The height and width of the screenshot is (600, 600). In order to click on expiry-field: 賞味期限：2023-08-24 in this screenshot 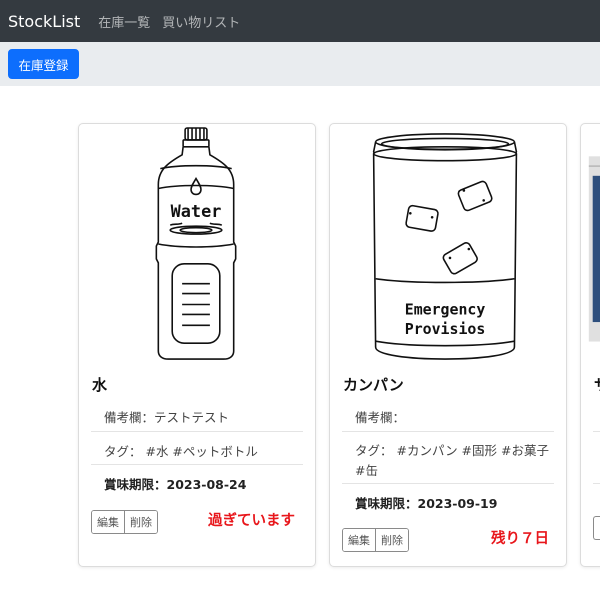, I will do `click(197, 478)`.